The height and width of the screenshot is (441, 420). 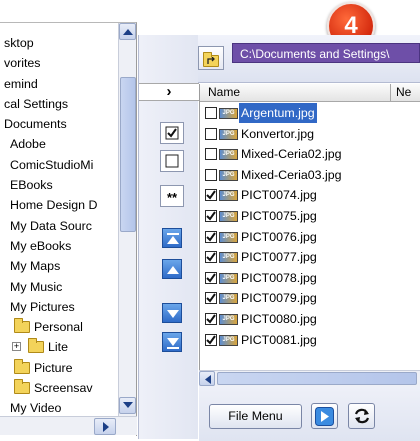 I want to click on tree-item-label: Screensav, so click(x=63, y=388).